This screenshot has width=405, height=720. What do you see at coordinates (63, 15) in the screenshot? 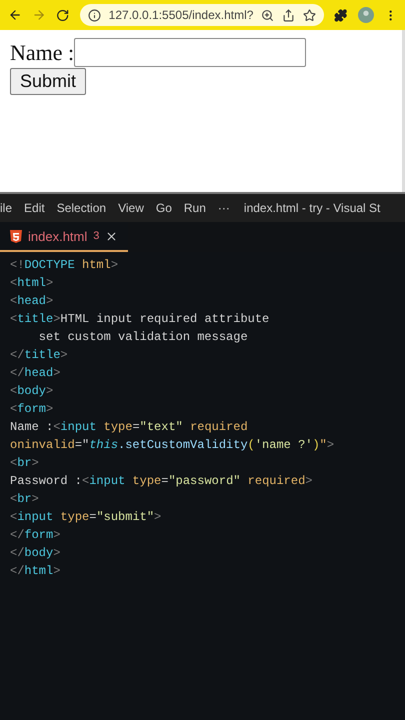
I see `reload-icon` at bounding box center [63, 15].